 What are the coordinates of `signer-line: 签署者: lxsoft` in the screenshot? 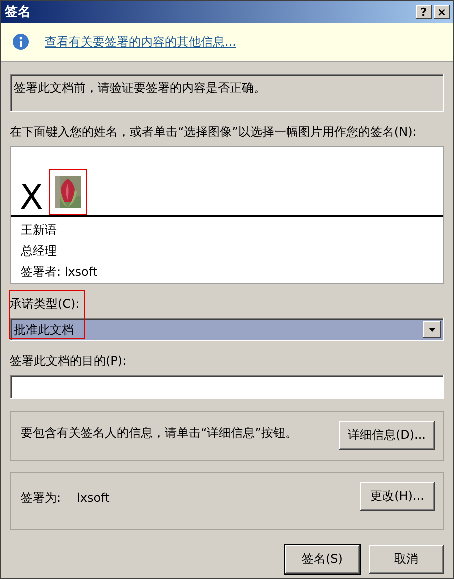 It's located at (60, 272).